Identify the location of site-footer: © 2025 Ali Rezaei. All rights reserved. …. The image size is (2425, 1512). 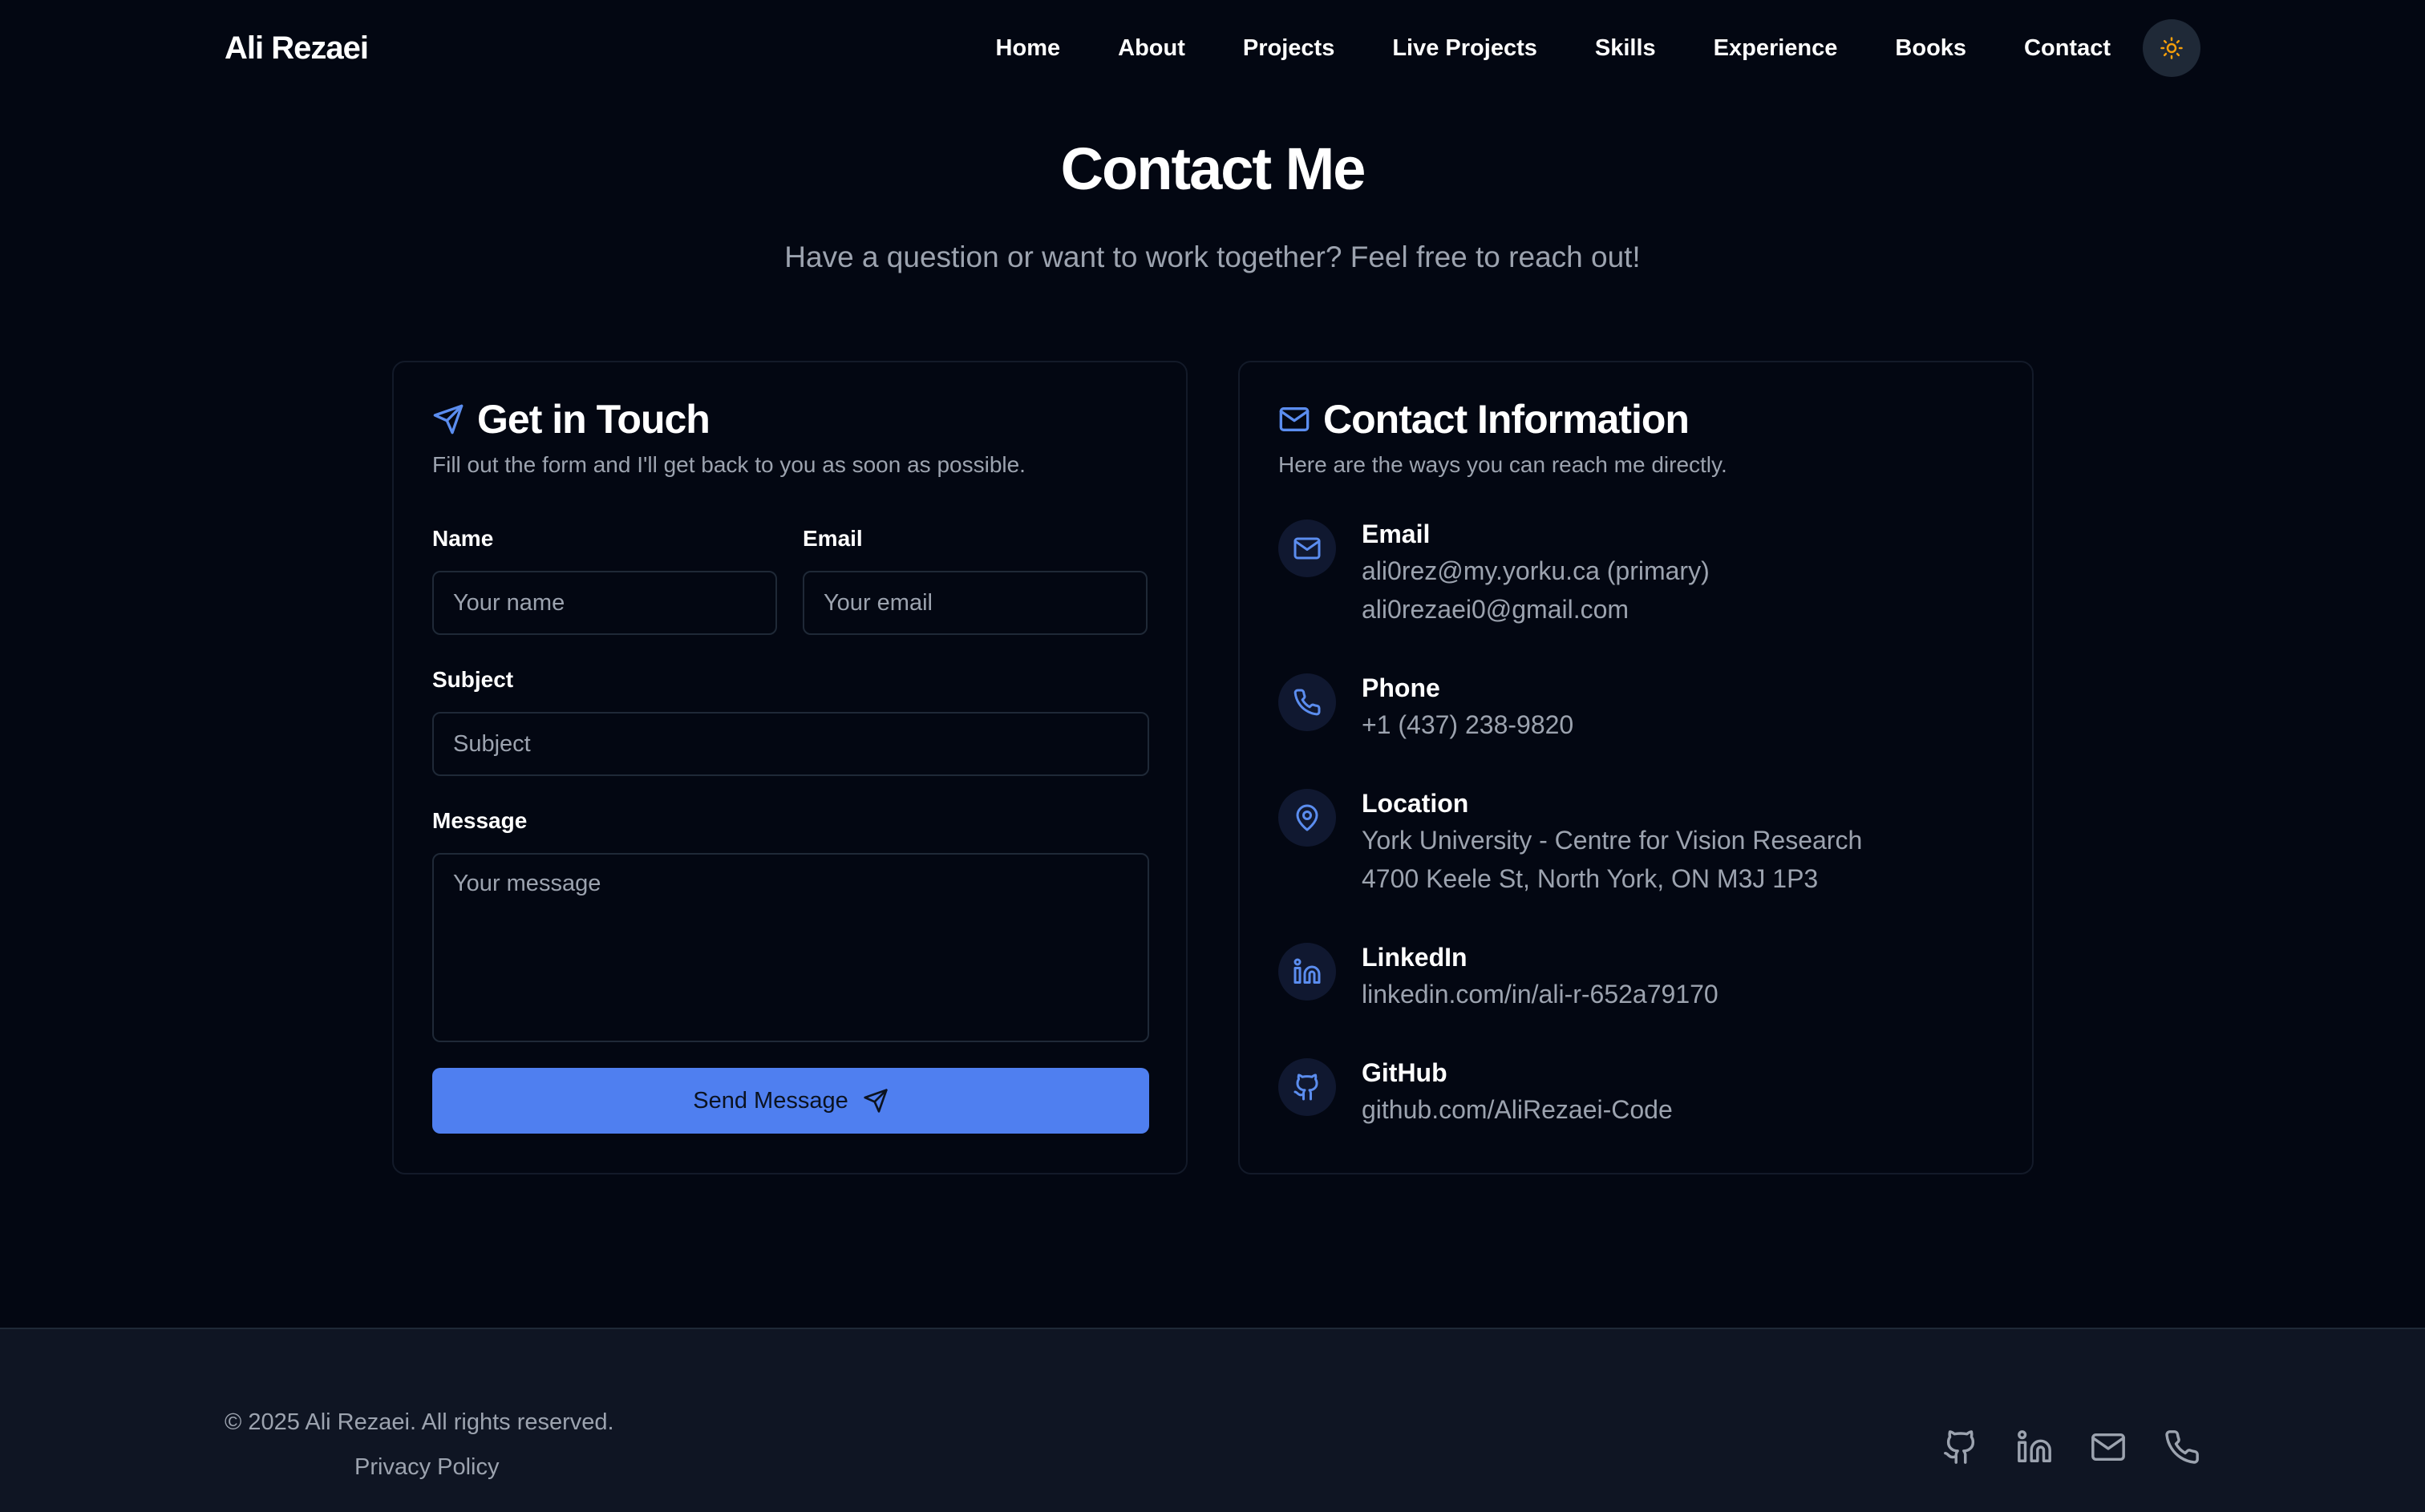
(1212, 1420).